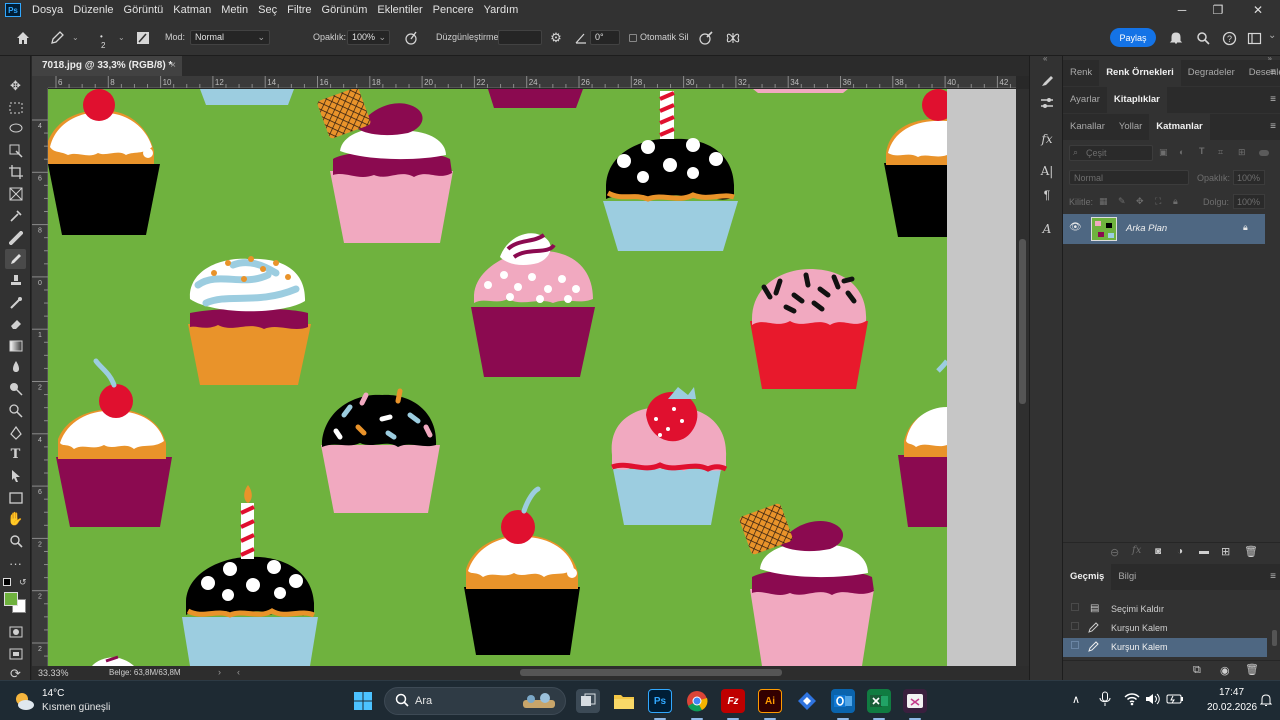 The height and width of the screenshot is (720, 1280). Describe the element at coordinates (411, 38) in the screenshot. I see `pressure-opacity-icon` at that location.